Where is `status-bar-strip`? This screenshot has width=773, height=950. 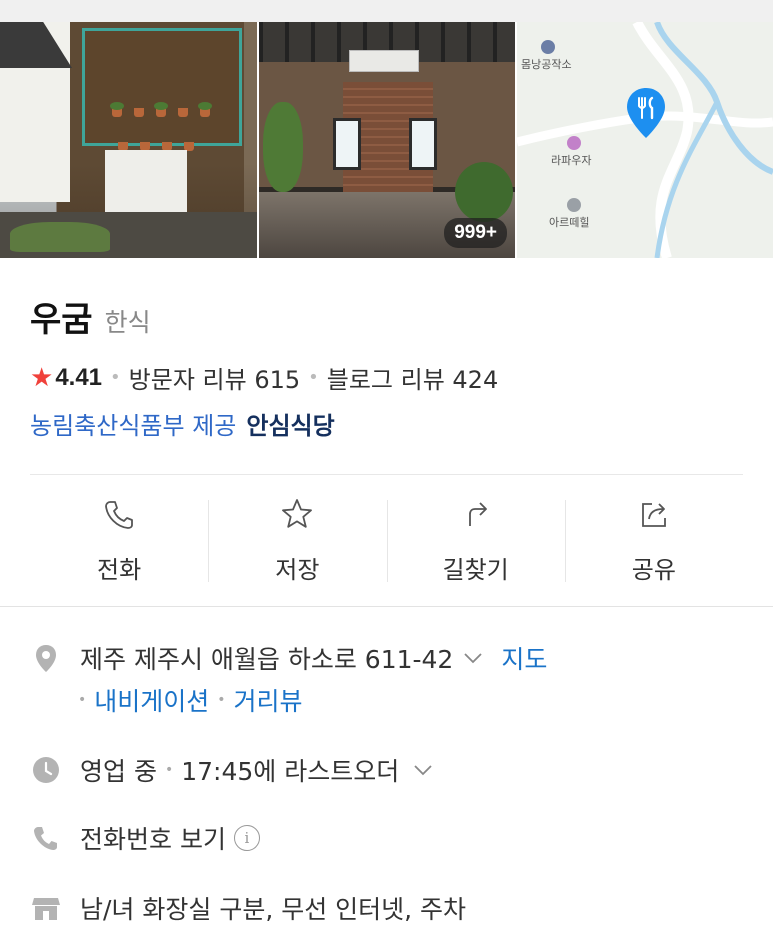
status-bar-strip is located at coordinates (386, 11).